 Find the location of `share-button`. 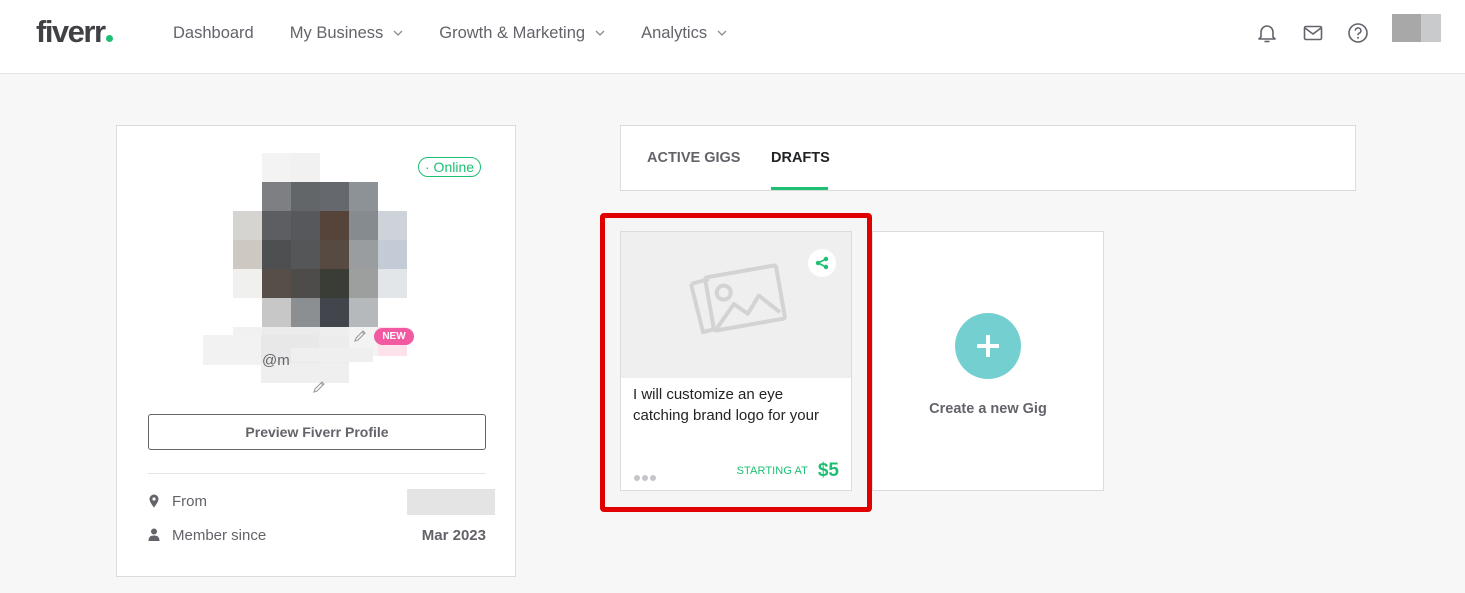

share-button is located at coordinates (822, 263).